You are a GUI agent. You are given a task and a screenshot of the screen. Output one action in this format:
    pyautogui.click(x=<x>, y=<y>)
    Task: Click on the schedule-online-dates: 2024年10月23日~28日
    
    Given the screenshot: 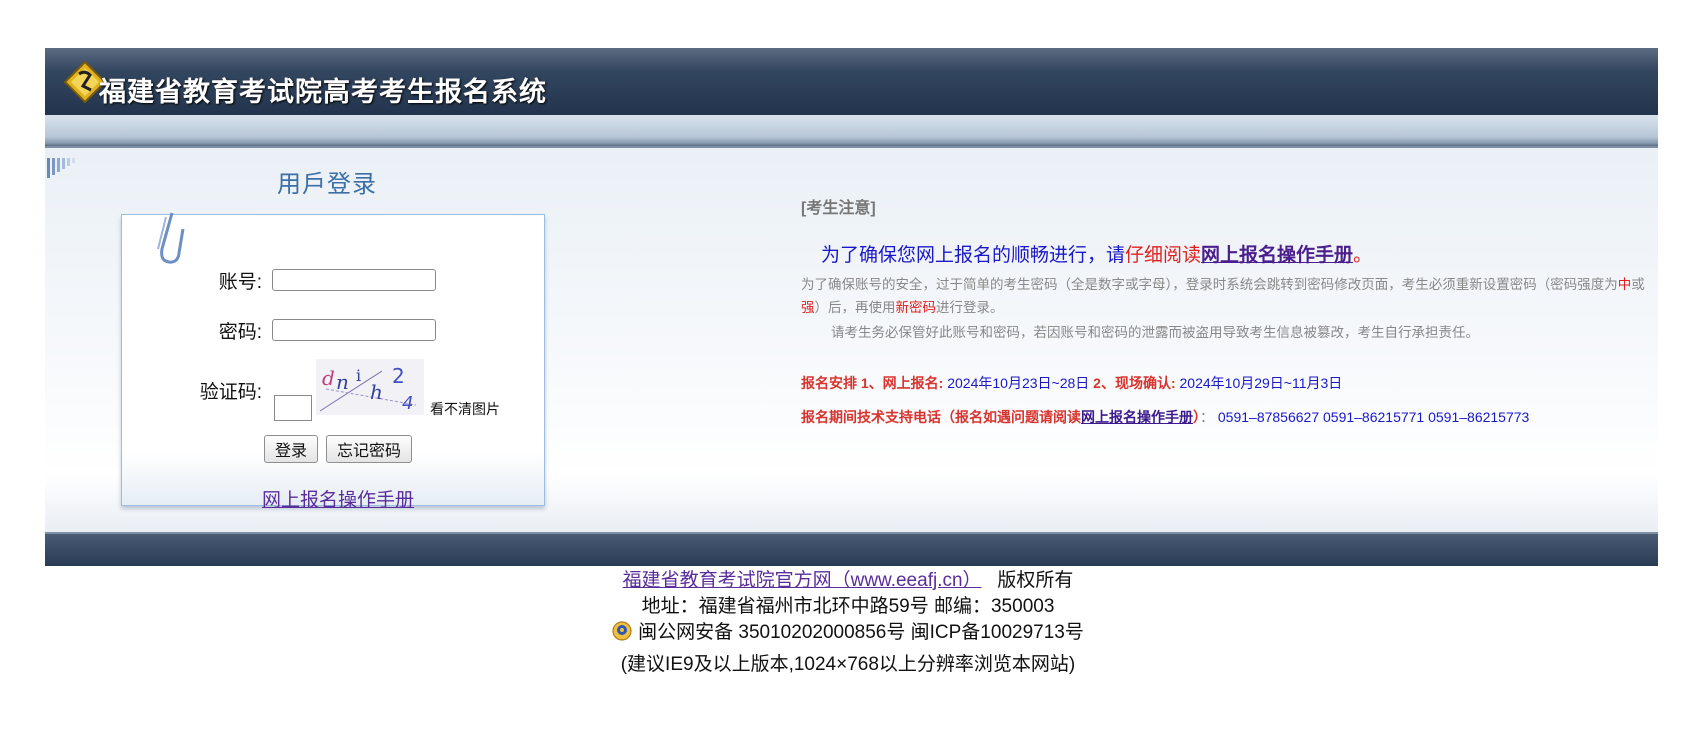 What is the action you would take?
    pyautogui.click(x=1018, y=383)
    